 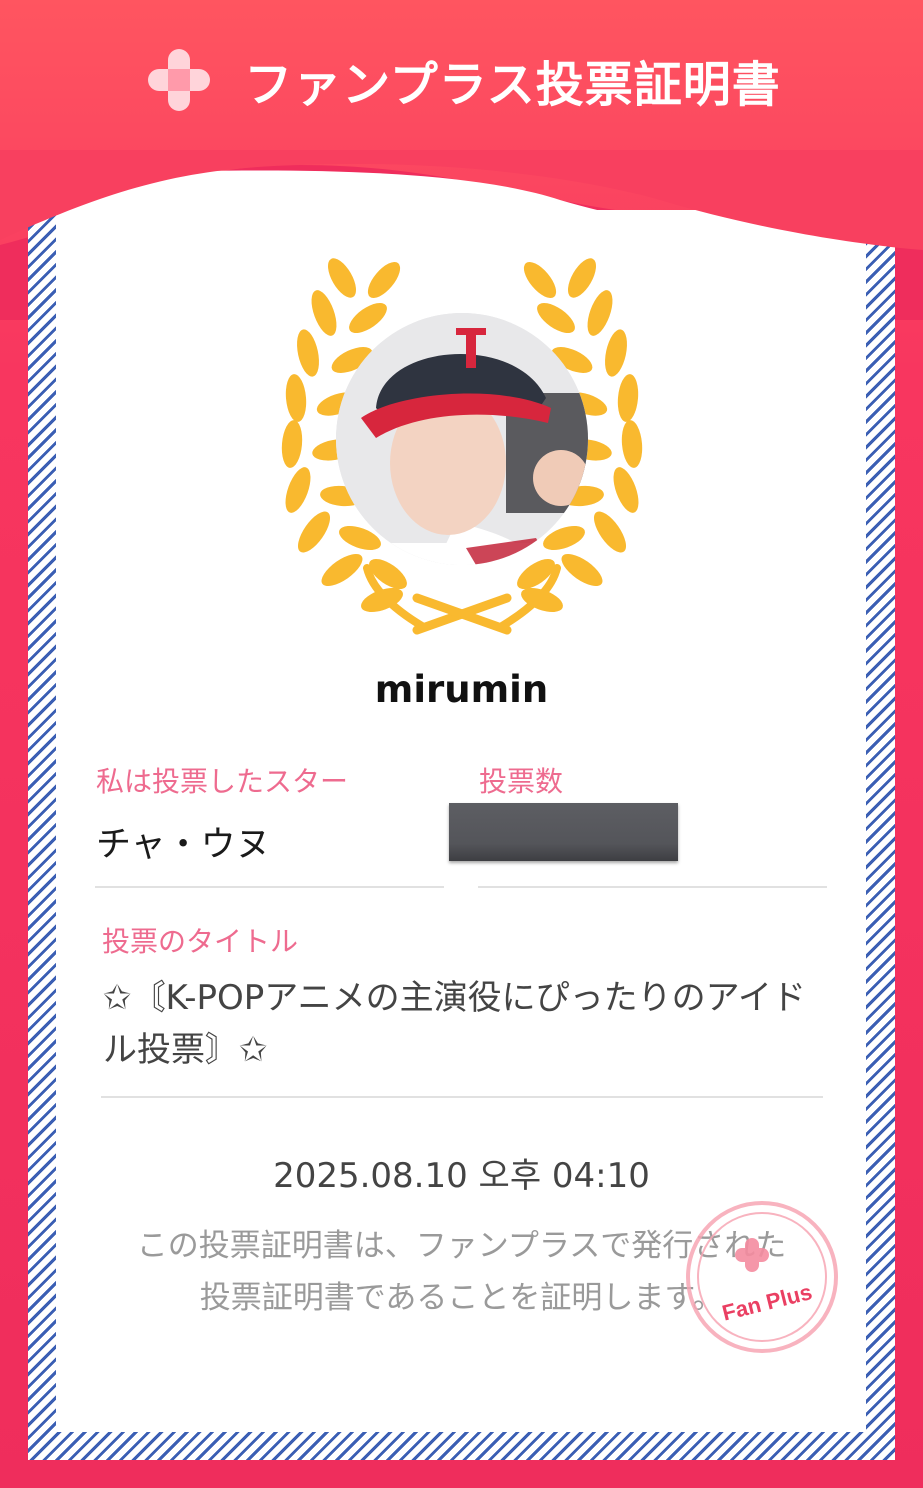 I want to click on vote-count-redacted, so click(x=563, y=832).